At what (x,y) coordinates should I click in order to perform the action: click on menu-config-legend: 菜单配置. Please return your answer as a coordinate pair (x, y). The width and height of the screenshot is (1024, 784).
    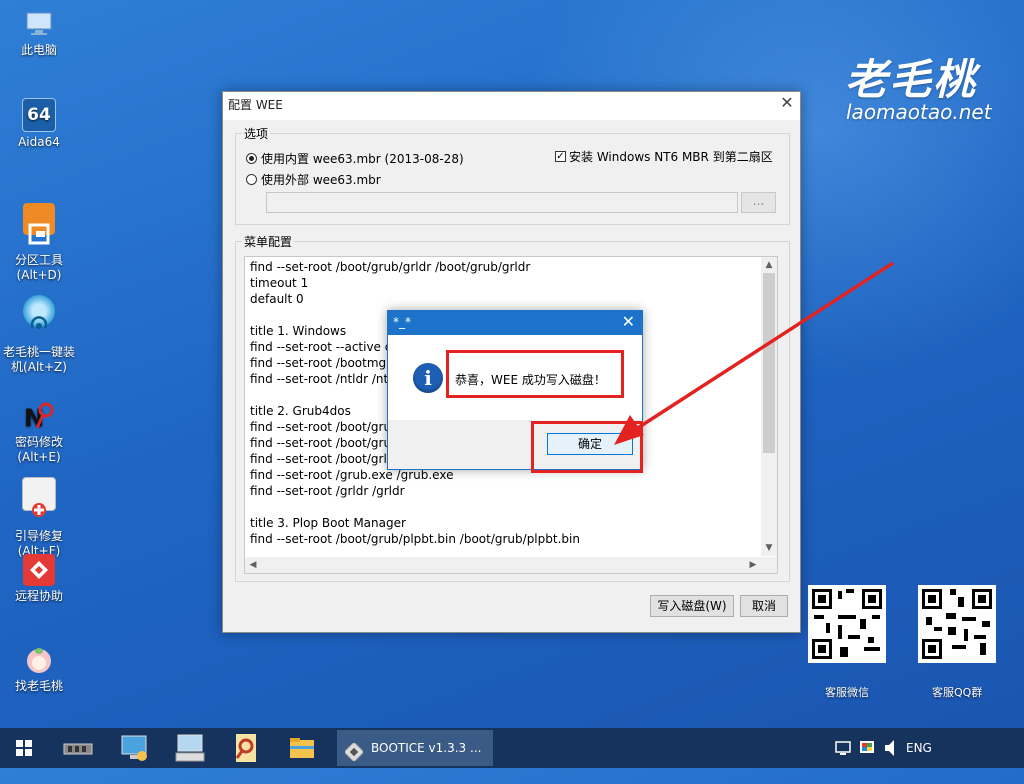
    Looking at the image, I should click on (268, 241).